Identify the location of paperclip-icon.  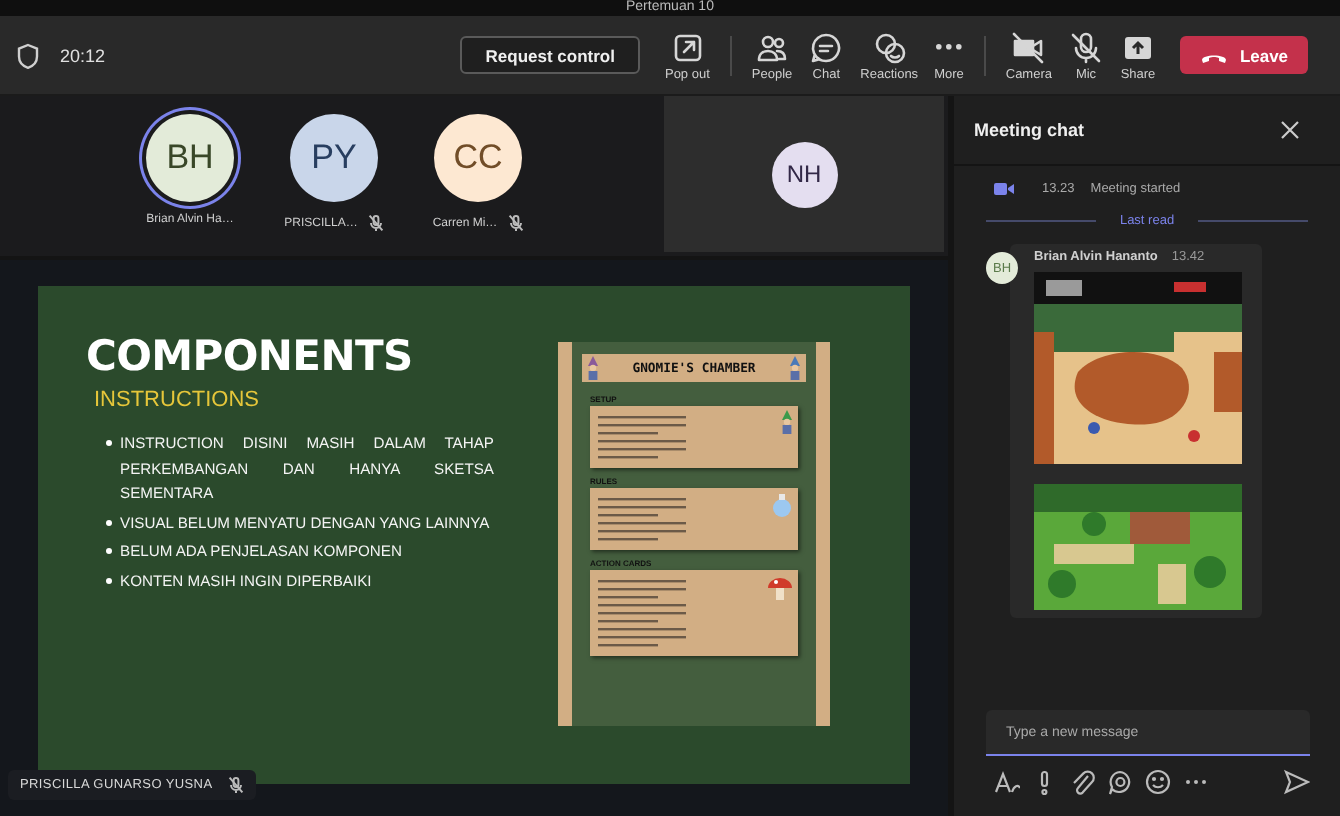
(1082, 782).